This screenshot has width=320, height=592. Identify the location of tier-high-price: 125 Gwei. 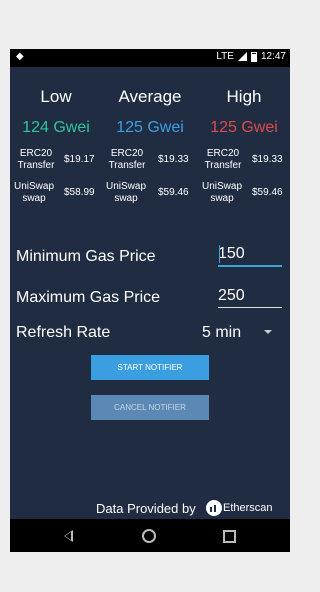
(244, 127).